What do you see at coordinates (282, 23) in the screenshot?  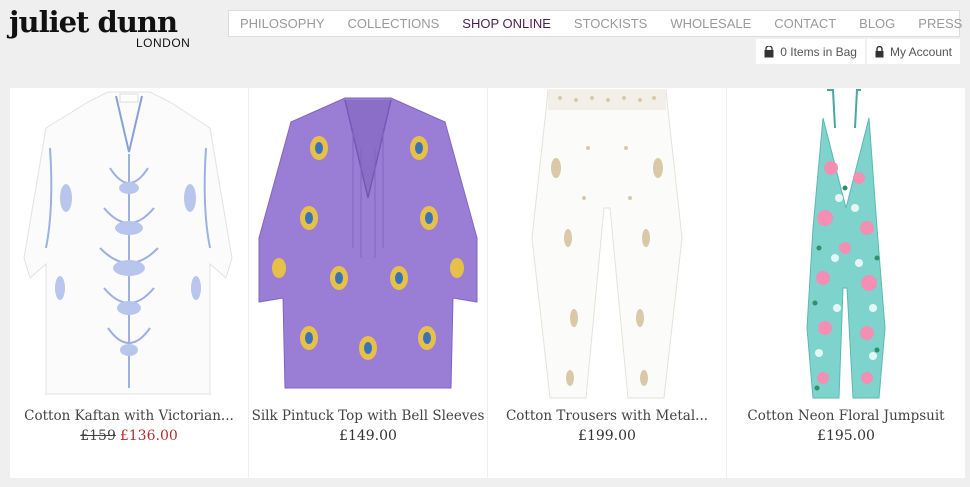 I see `nav-philosophy: PHILOSOPHY` at bounding box center [282, 23].